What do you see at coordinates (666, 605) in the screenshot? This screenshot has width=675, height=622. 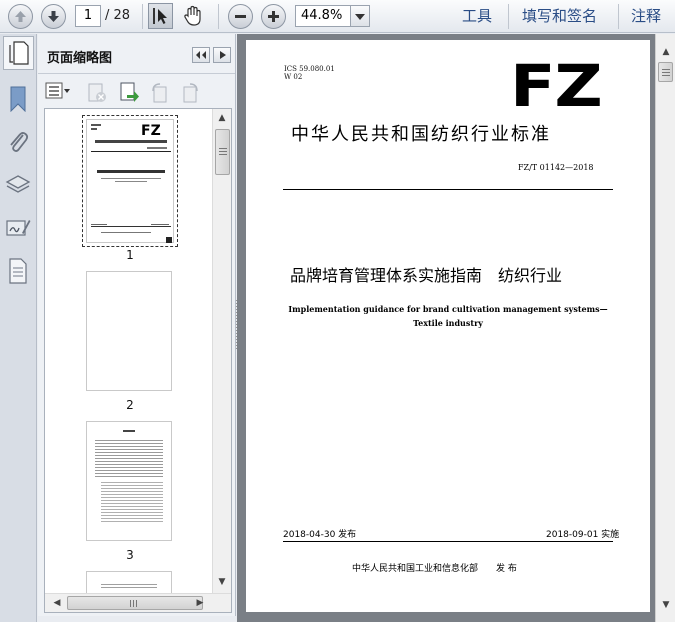 I see `viewer-scroll-down-icon: ▼` at bounding box center [666, 605].